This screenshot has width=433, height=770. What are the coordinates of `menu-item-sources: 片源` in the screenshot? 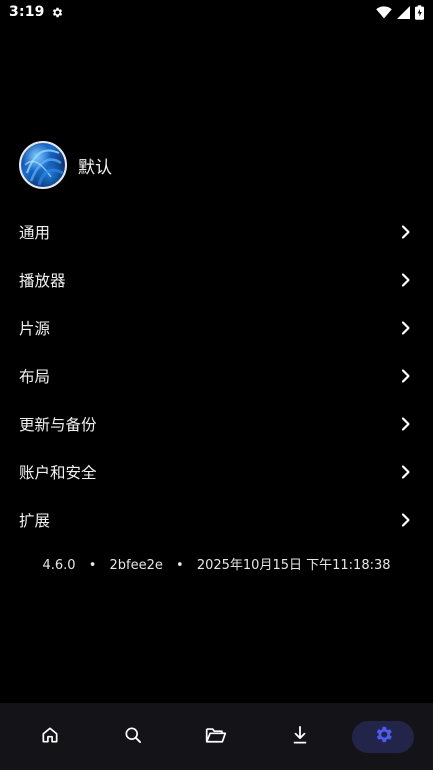 It's located at (216, 328).